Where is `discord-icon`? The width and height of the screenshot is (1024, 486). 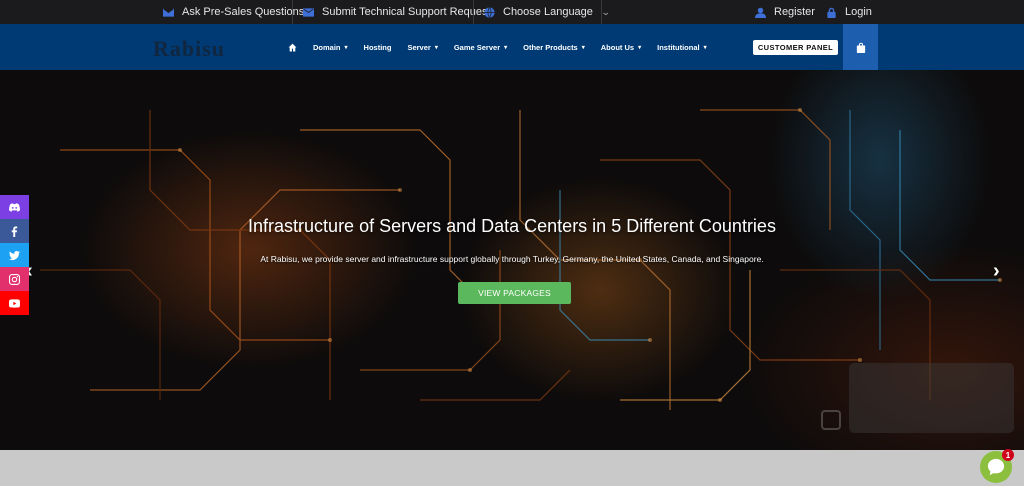
discord-icon is located at coordinates (14, 207).